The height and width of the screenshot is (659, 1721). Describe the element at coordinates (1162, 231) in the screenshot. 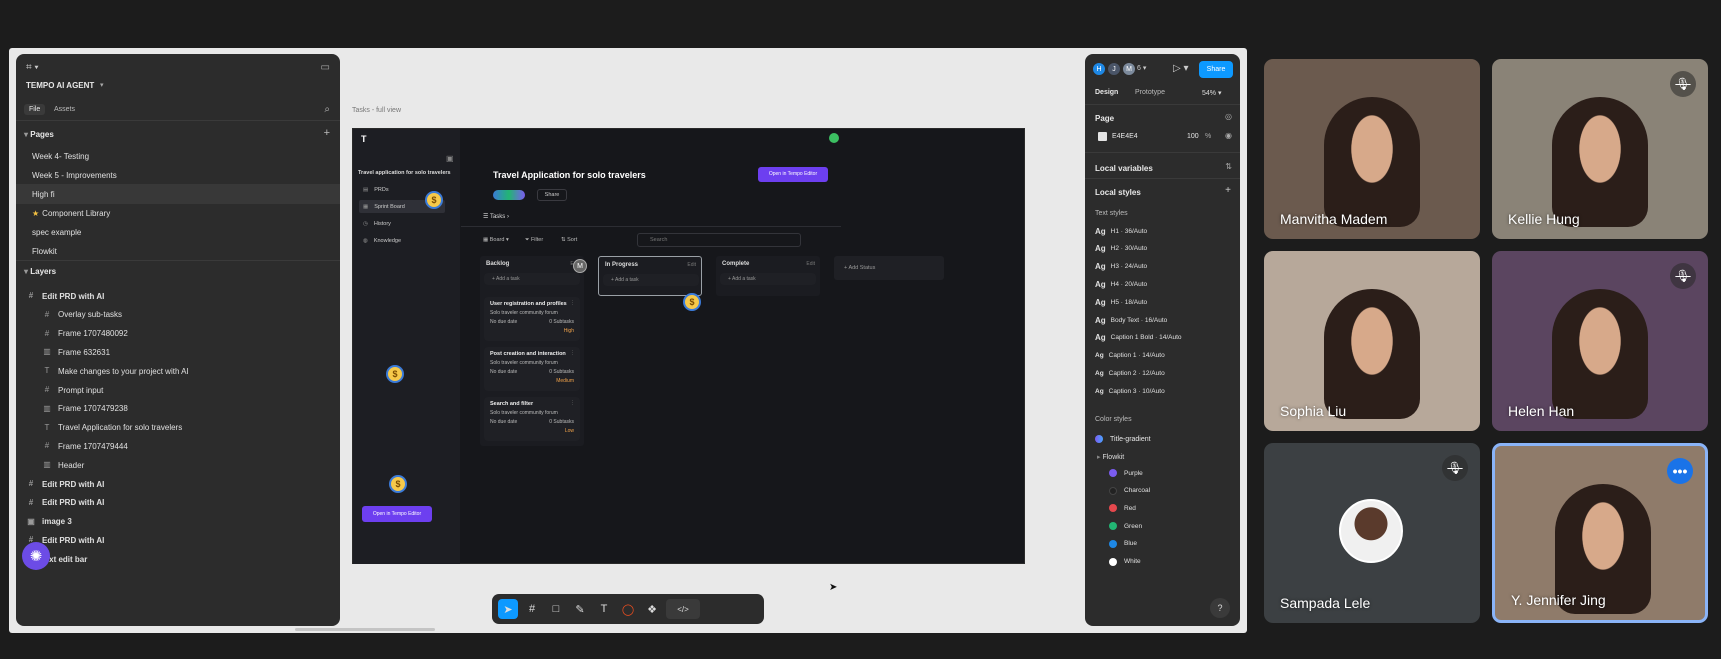

I see `text-style-item: Ag H1 · 36/Auto` at that location.